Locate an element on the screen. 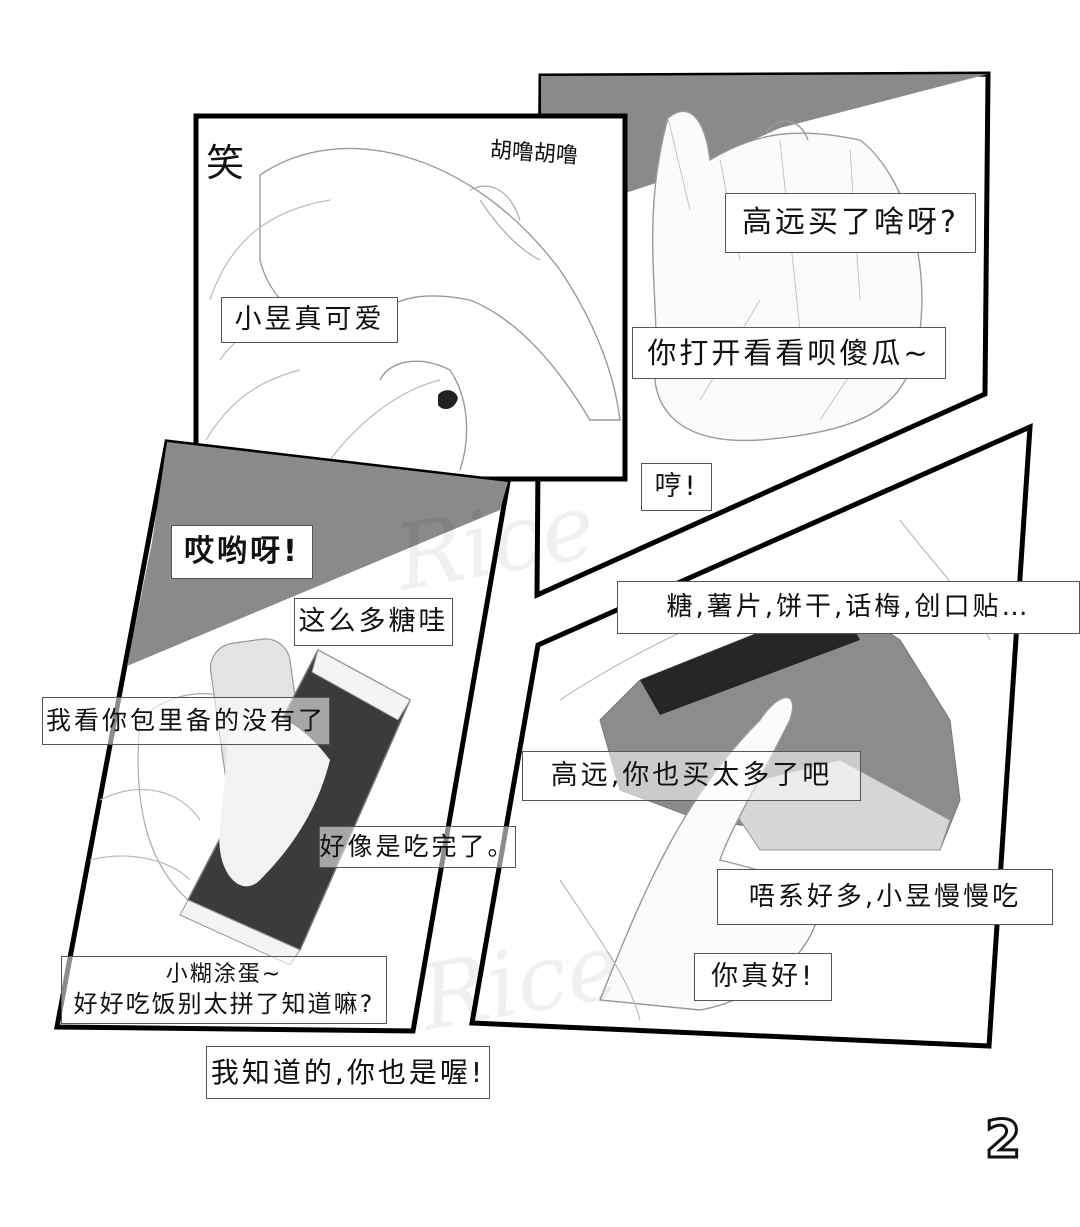 This screenshot has height=1227, width=1080. sfx-rub: 胡噜胡噜 is located at coordinates (534, 153).